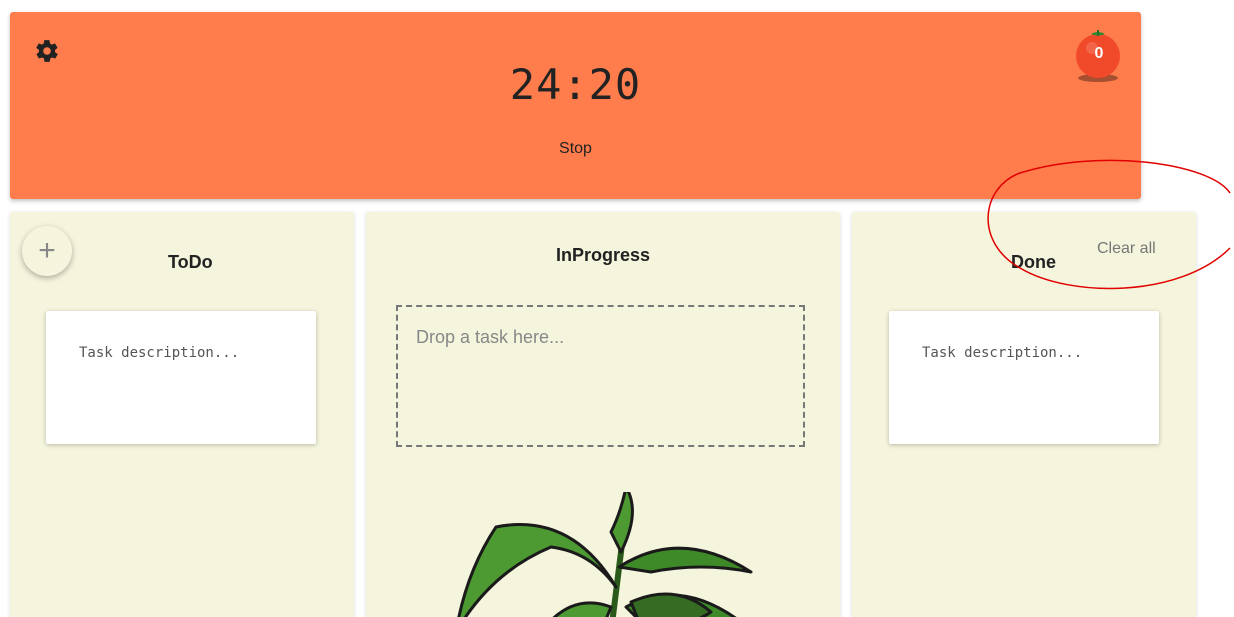 The width and height of the screenshot is (1234, 617). Describe the element at coordinates (1033, 262) in the screenshot. I see `done-title: Done` at that location.